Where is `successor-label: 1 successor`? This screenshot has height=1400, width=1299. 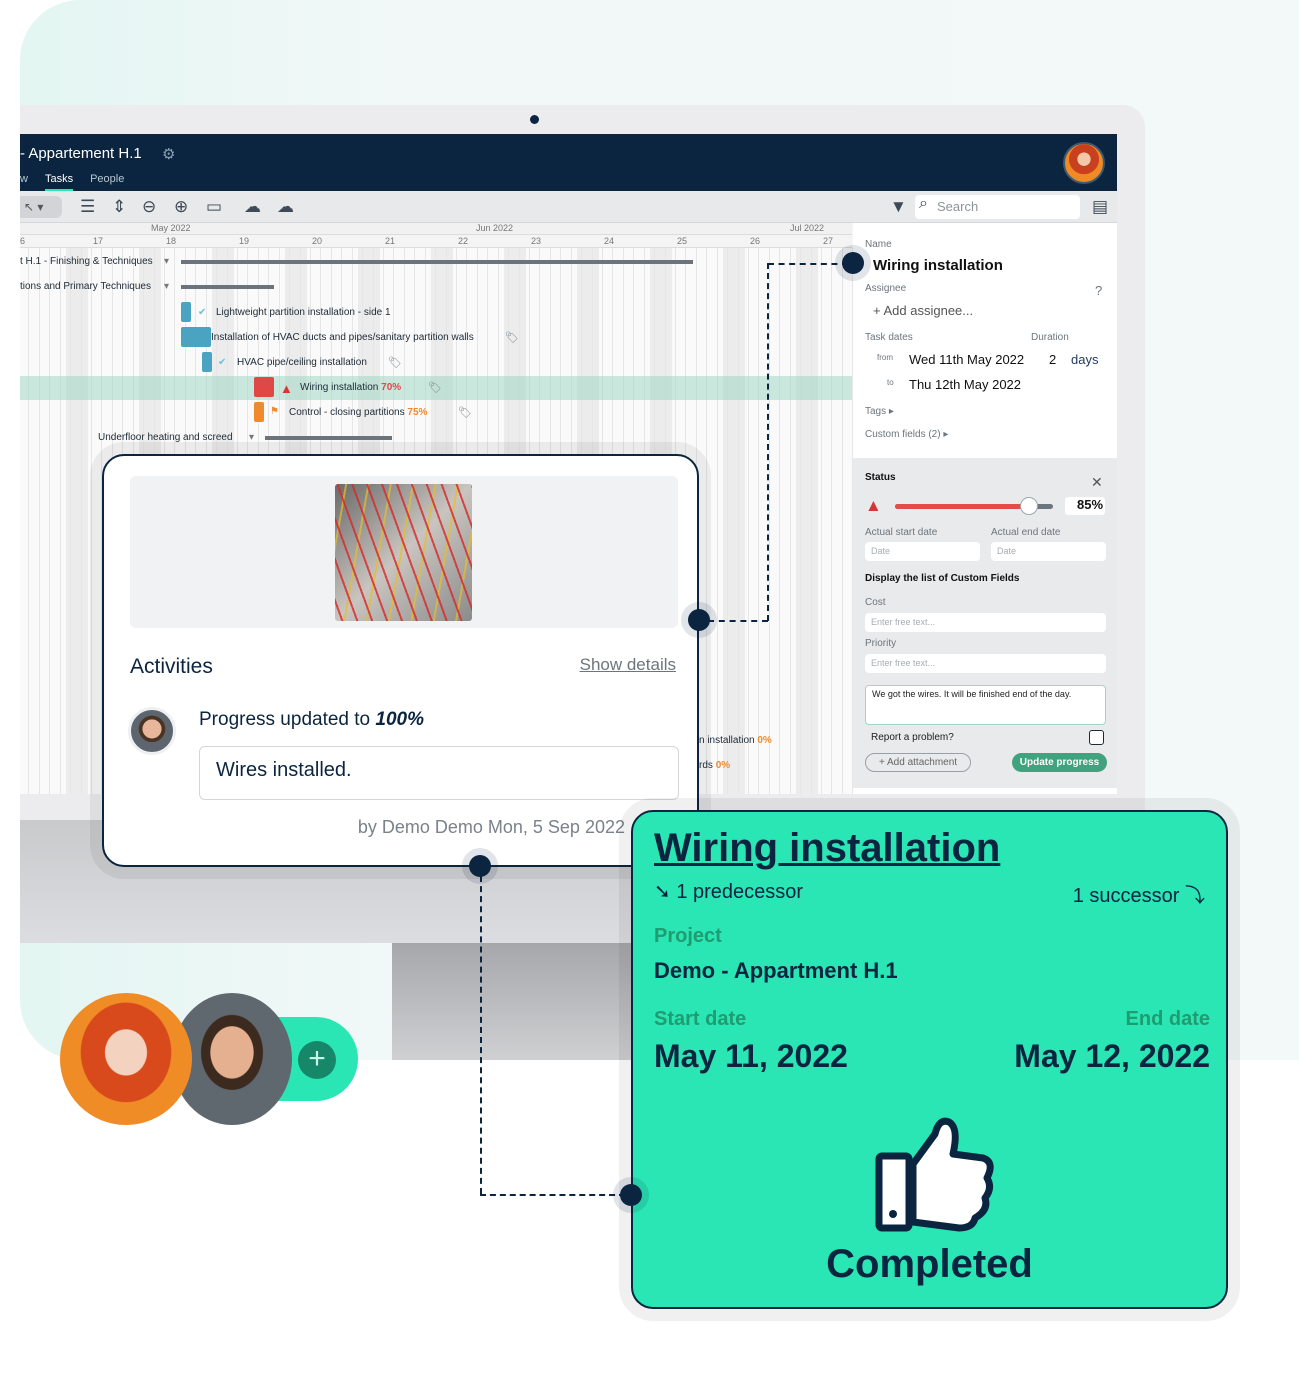
successor-label: 1 successor is located at coordinates (1126, 896).